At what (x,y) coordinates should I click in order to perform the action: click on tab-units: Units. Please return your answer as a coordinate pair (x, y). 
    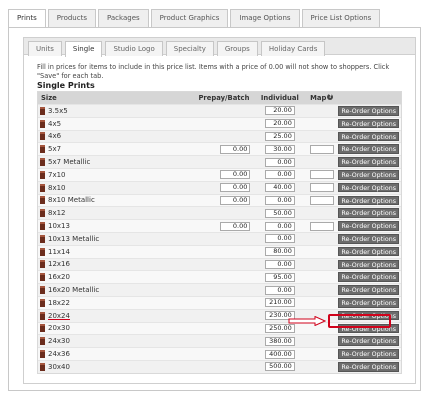
    Looking at the image, I should click on (45, 48).